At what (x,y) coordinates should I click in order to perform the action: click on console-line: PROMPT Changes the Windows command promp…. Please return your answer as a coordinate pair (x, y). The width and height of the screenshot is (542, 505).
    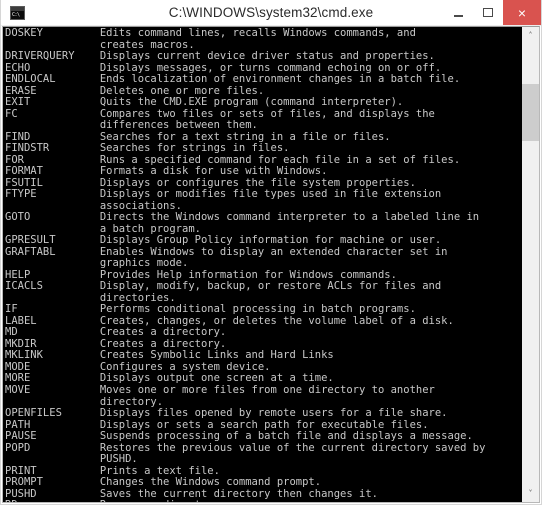
    Looking at the image, I should click on (163, 482).